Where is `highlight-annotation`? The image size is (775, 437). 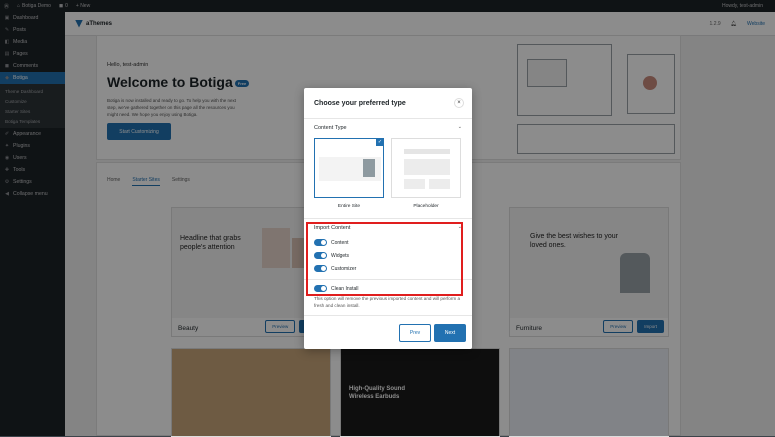 highlight-annotation is located at coordinates (384, 259).